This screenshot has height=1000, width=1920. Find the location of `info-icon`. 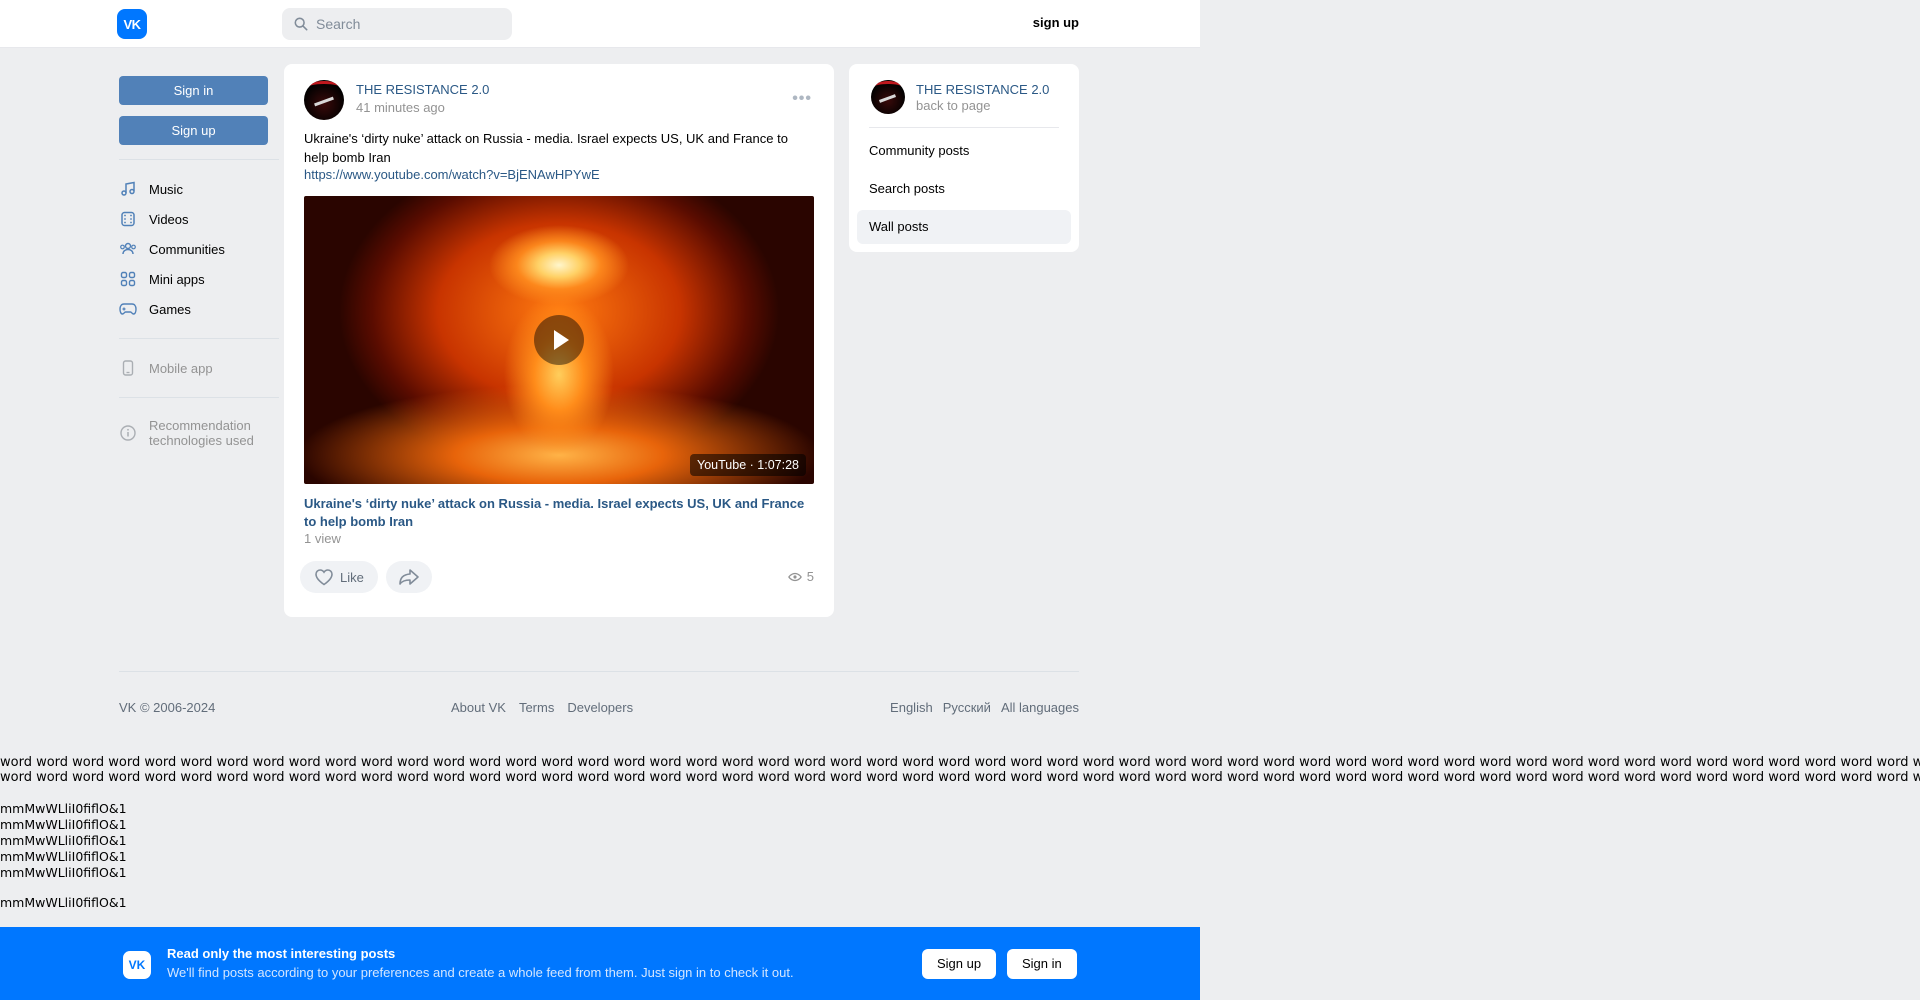

info-icon is located at coordinates (128, 433).